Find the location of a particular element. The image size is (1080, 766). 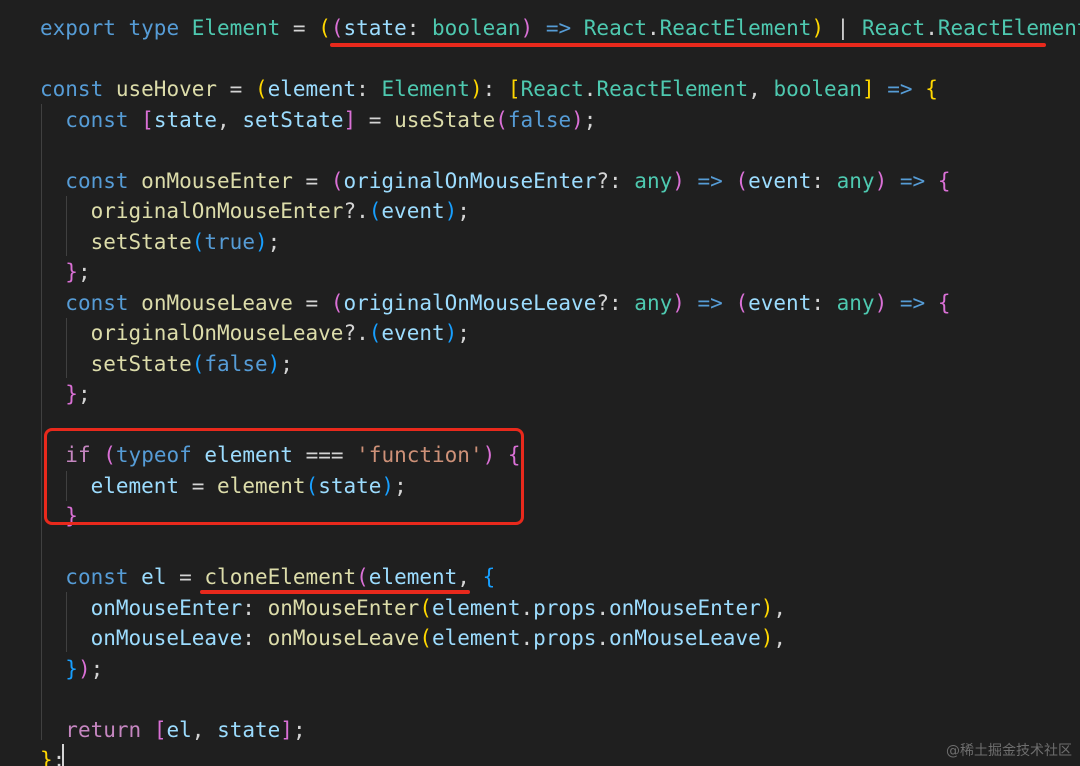

code-line: }); is located at coordinates (71, 669).